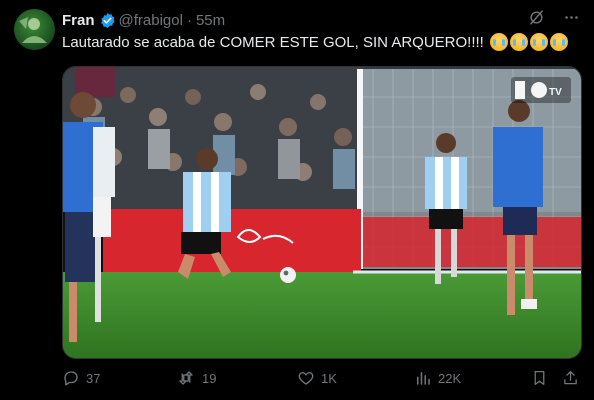  What do you see at coordinates (571, 17) in the screenshot?
I see `more-options-icon` at bounding box center [571, 17].